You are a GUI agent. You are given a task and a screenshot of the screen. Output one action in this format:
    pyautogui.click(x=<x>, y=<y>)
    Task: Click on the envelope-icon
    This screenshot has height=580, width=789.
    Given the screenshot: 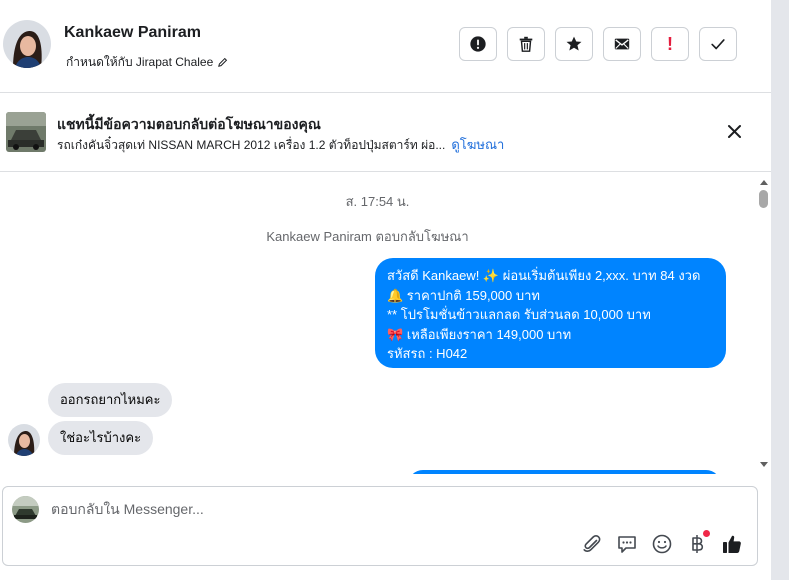 What is the action you would take?
    pyautogui.click(x=622, y=44)
    